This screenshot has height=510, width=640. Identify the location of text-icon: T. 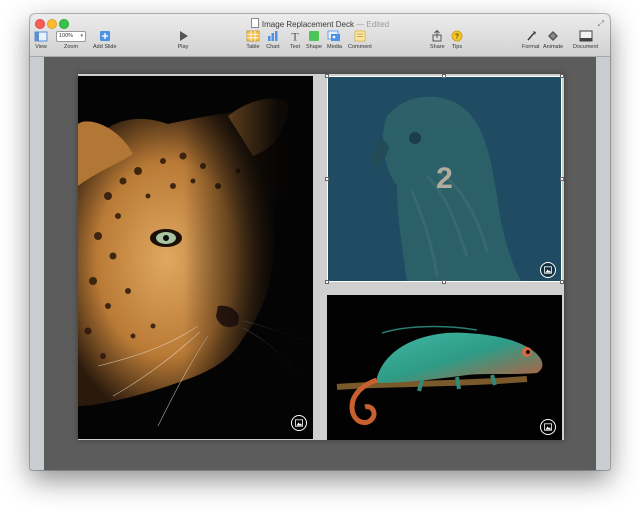
(295, 36).